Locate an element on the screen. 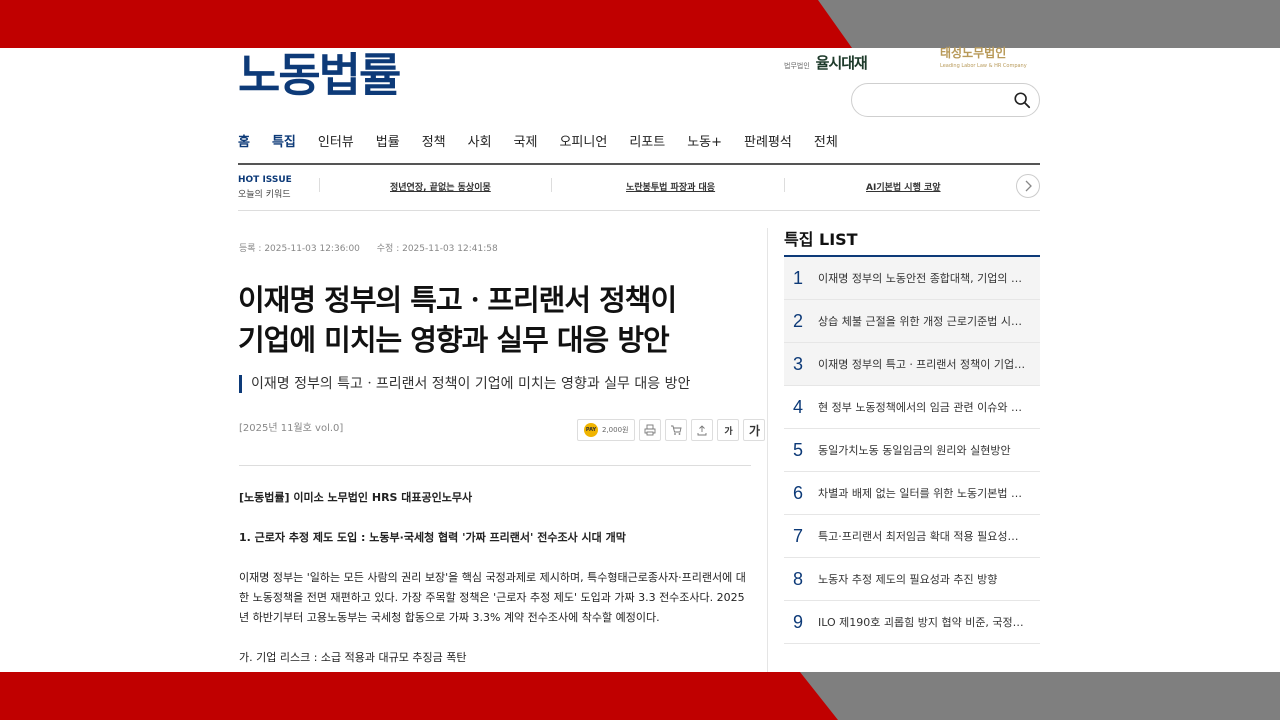 This screenshot has width=1280, height=720. list-item: 7 특고·프리랜서 최저임금 확대 적용 필요성과 과제 is located at coordinates (912, 536).